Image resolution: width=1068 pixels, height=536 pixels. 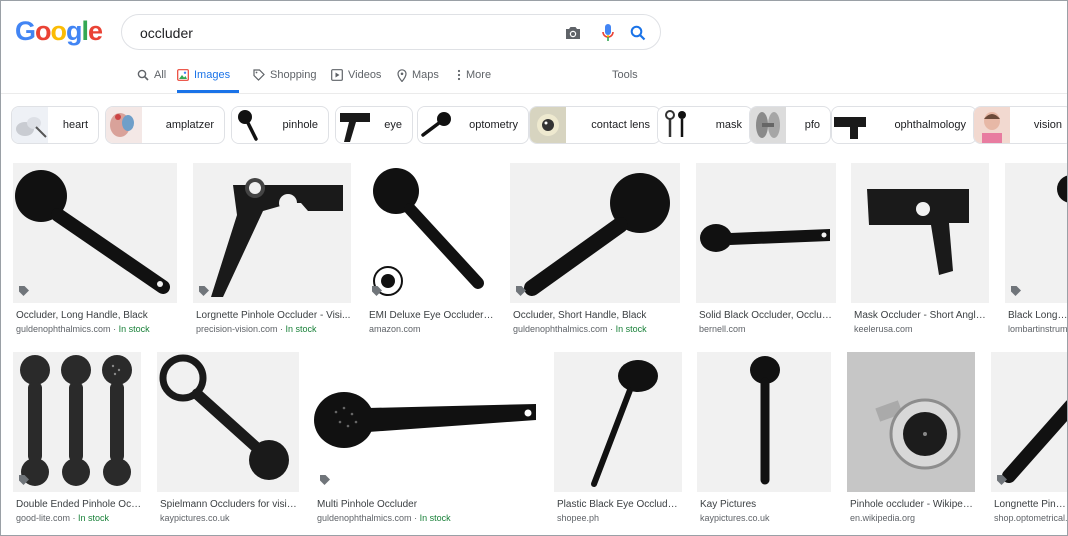 I want to click on camera-icon, so click(x=573, y=33).